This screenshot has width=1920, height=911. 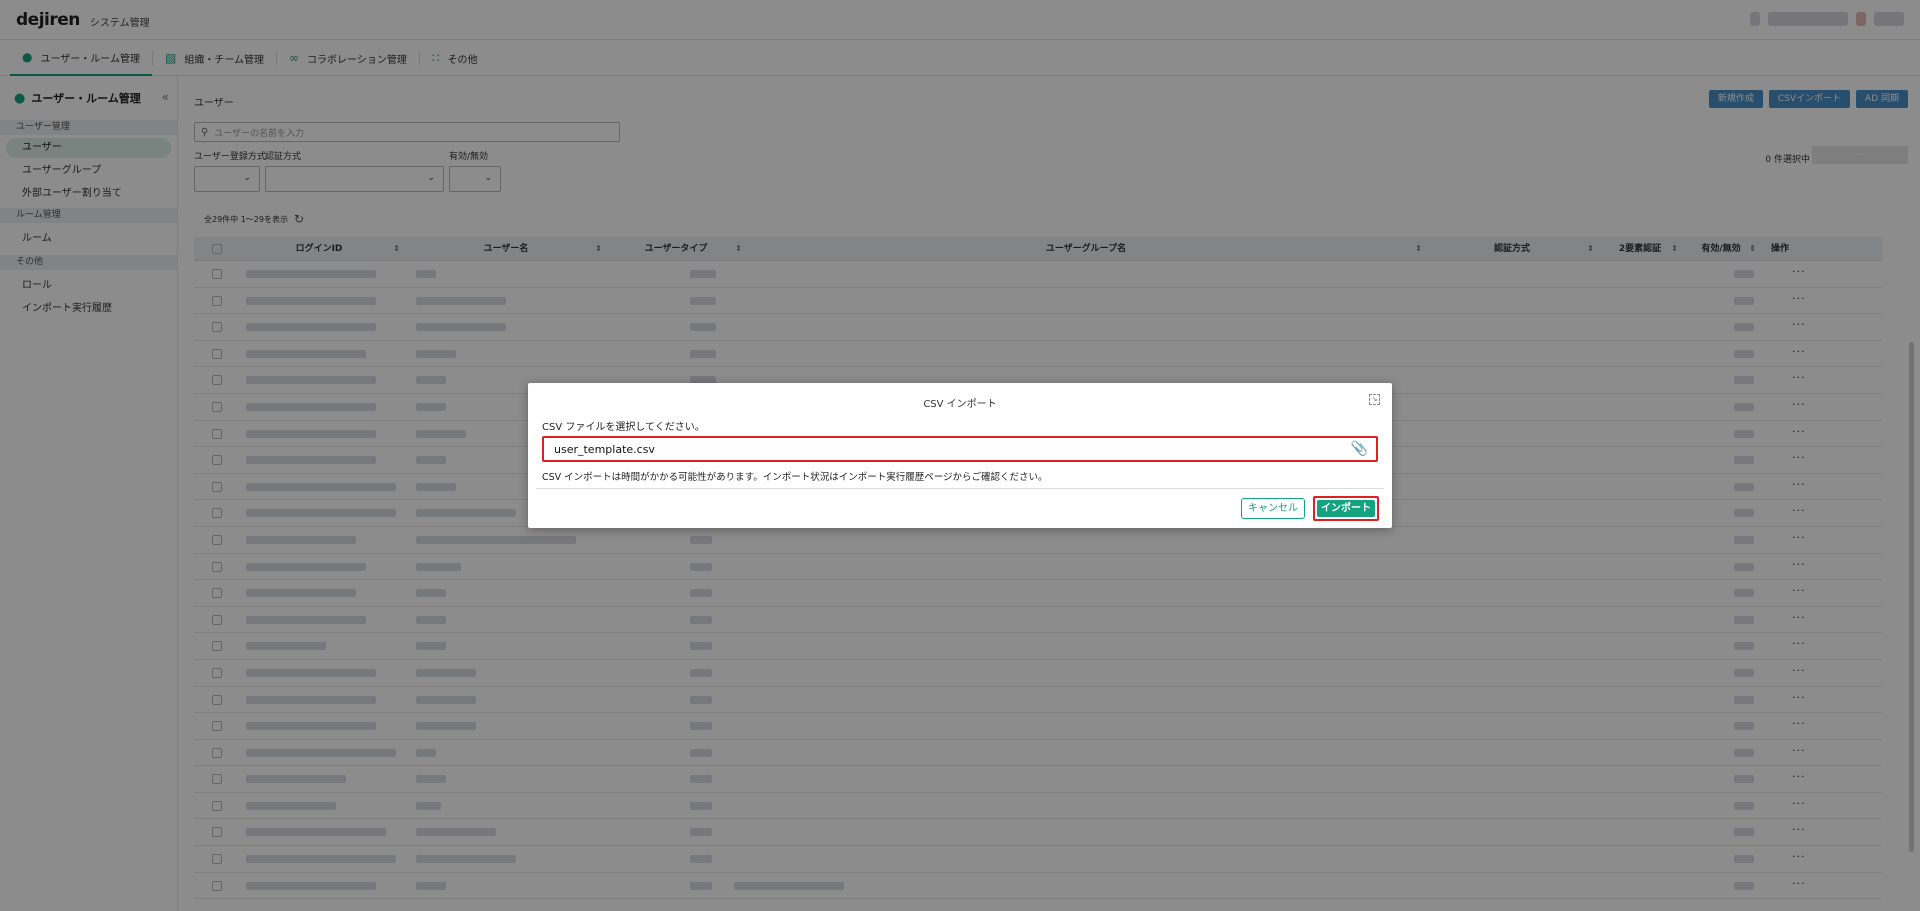 I want to click on file-select-label: CSV ファイルを選択してください。, so click(x=623, y=427).